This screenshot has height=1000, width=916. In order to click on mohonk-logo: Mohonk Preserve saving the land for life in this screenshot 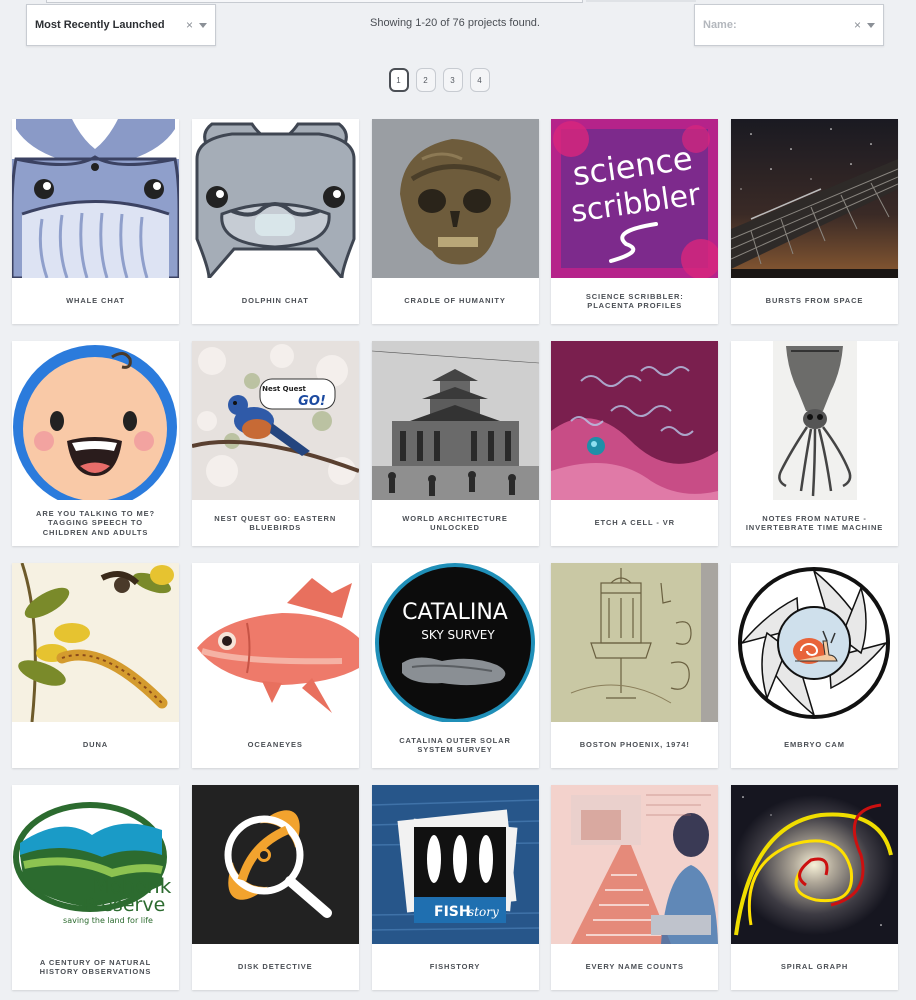, I will do `click(95, 864)`.